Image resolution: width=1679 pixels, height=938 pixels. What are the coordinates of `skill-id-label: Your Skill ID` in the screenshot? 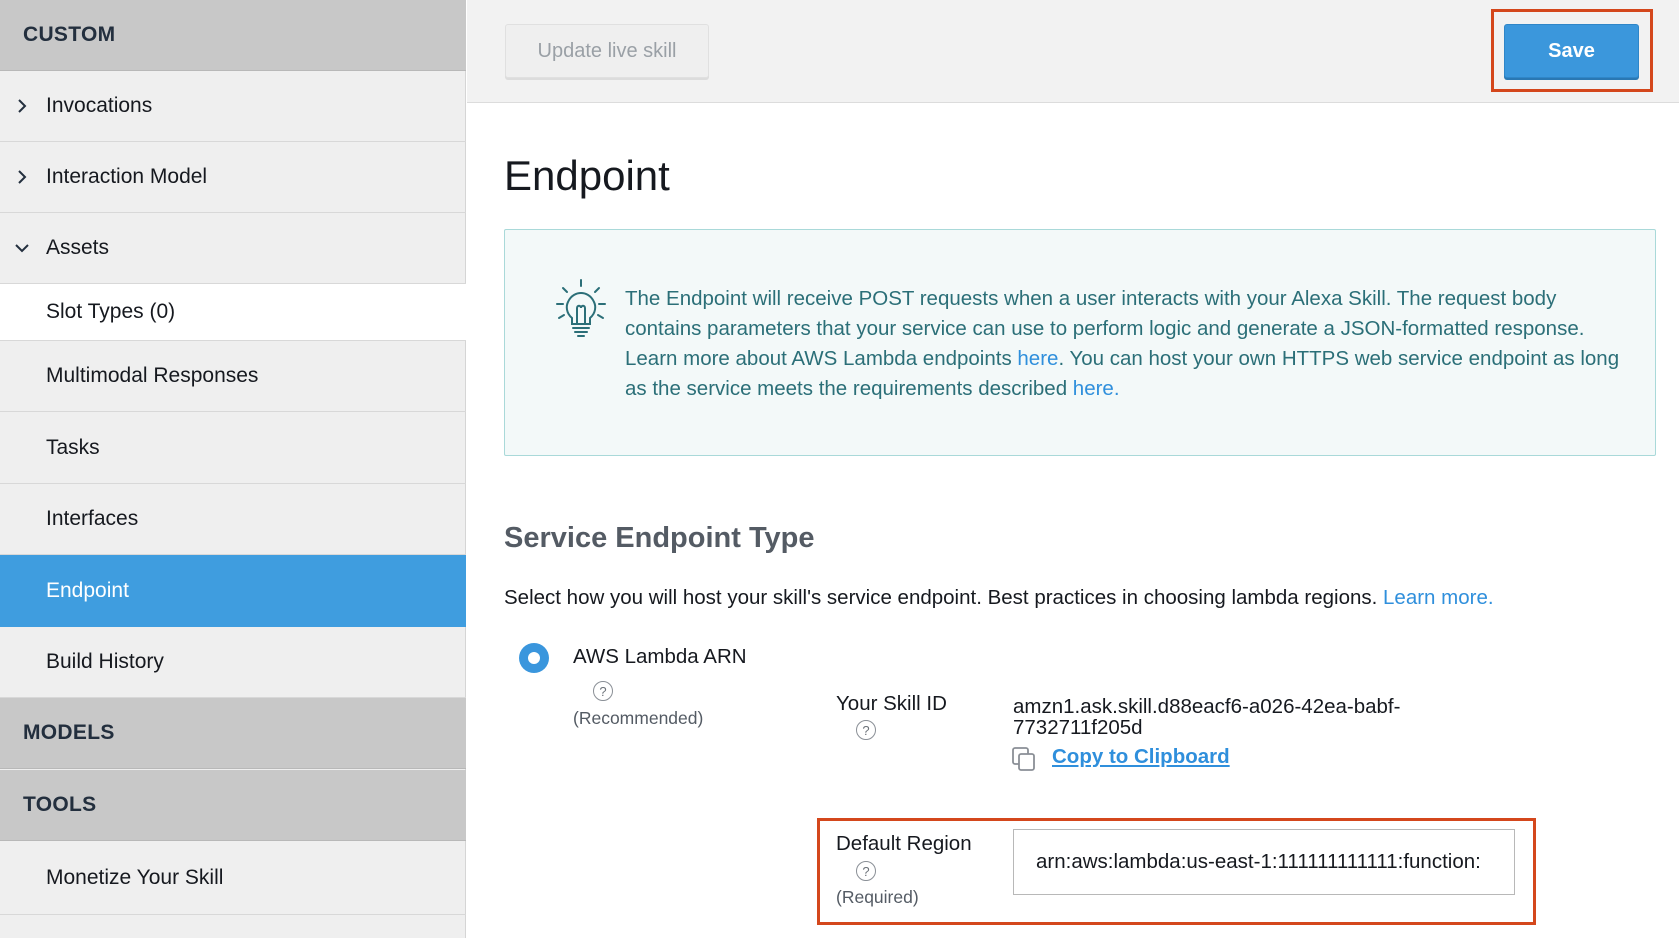 It's located at (891, 703).